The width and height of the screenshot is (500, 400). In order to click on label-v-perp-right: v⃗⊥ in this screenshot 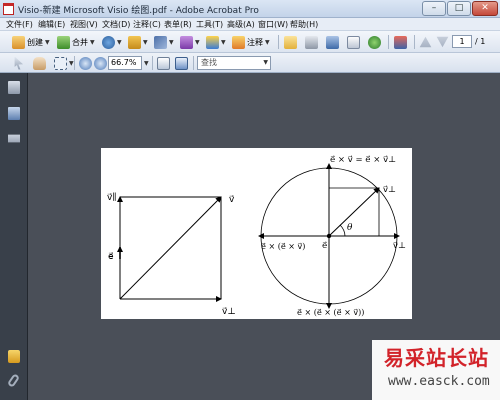, I will do `click(399, 246)`.